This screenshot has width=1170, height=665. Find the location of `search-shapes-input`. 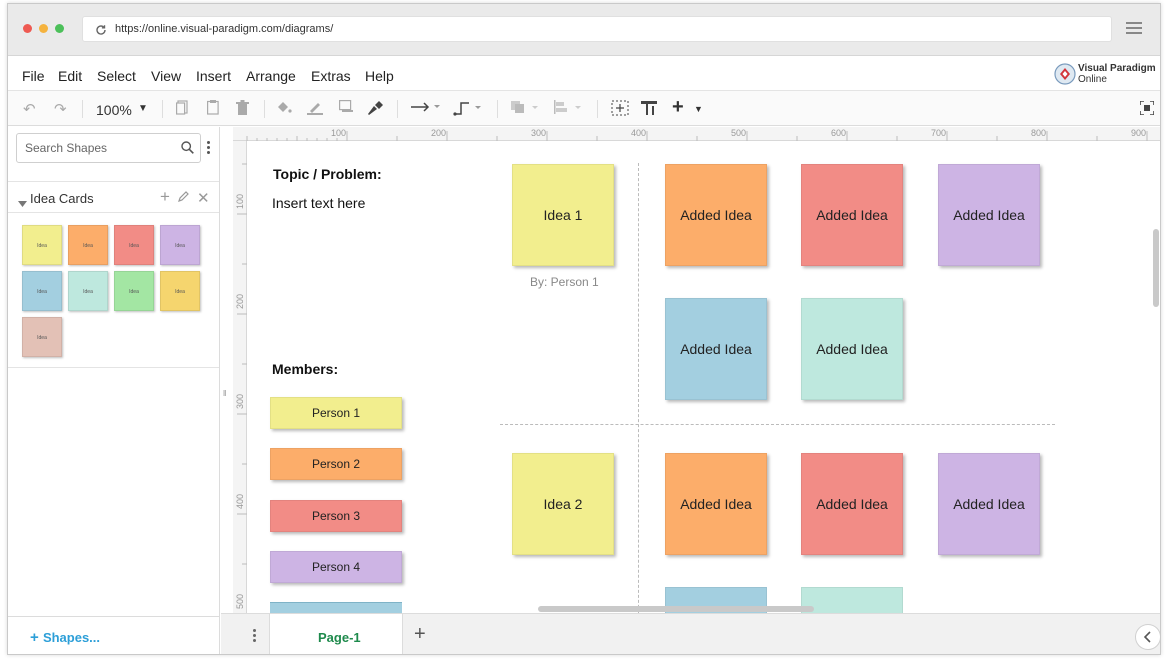

search-shapes-input is located at coordinates (98, 148).